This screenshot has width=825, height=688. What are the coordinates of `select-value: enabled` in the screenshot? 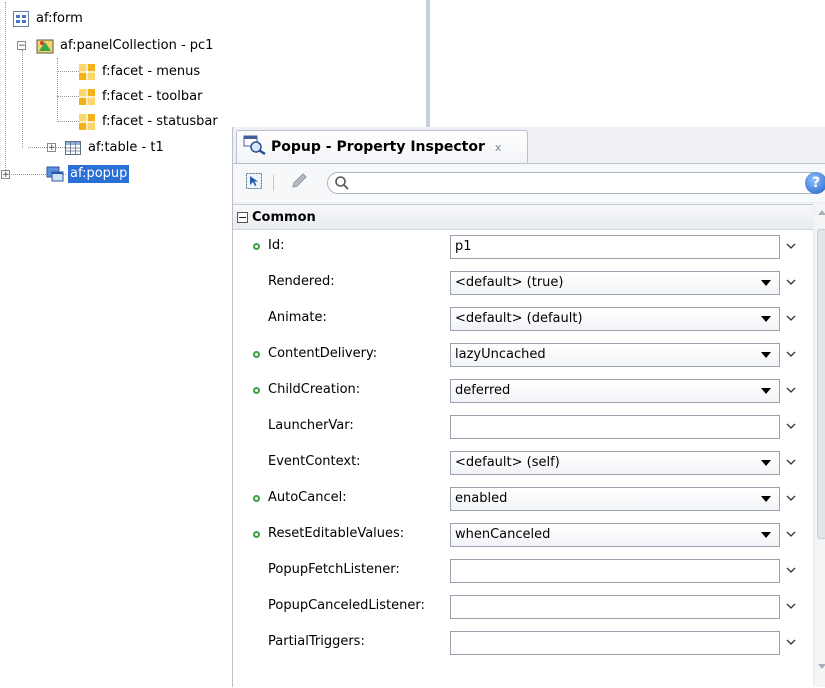 It's located at (481, 498).